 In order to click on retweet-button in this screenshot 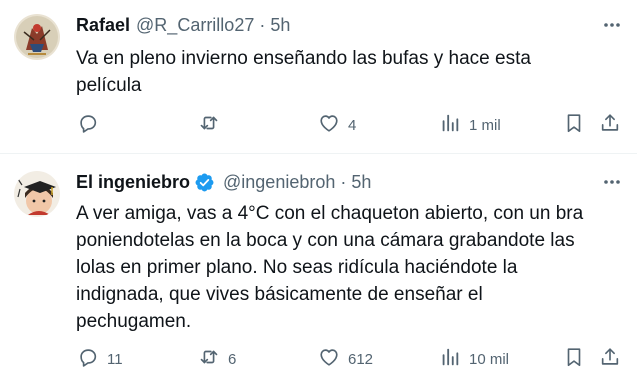, I will do `click(213, 125)`.